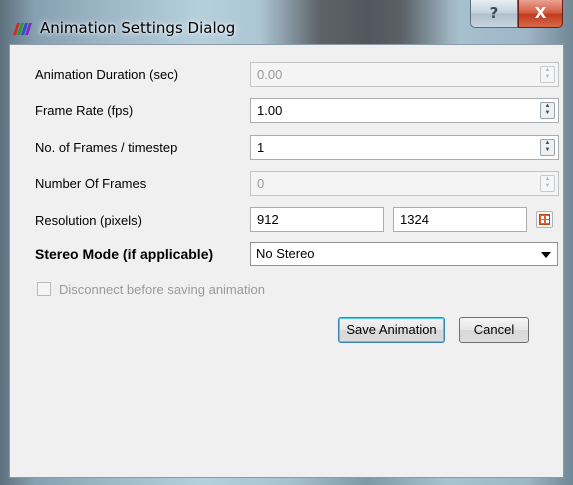 The height and width of the screenshot is (485, 573). What do you see at coordinates (546, 255) in the screenshot?
I see `chevron-down-icon` at bounding box center [546, 255].